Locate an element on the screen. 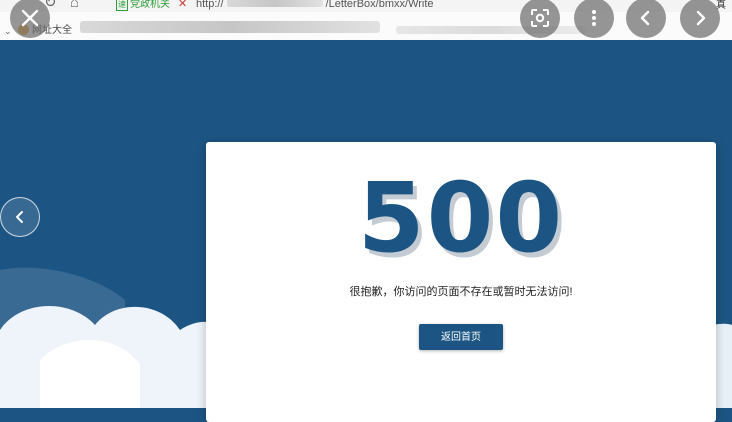  error-code: 500 is located at coordinates (461, 218).